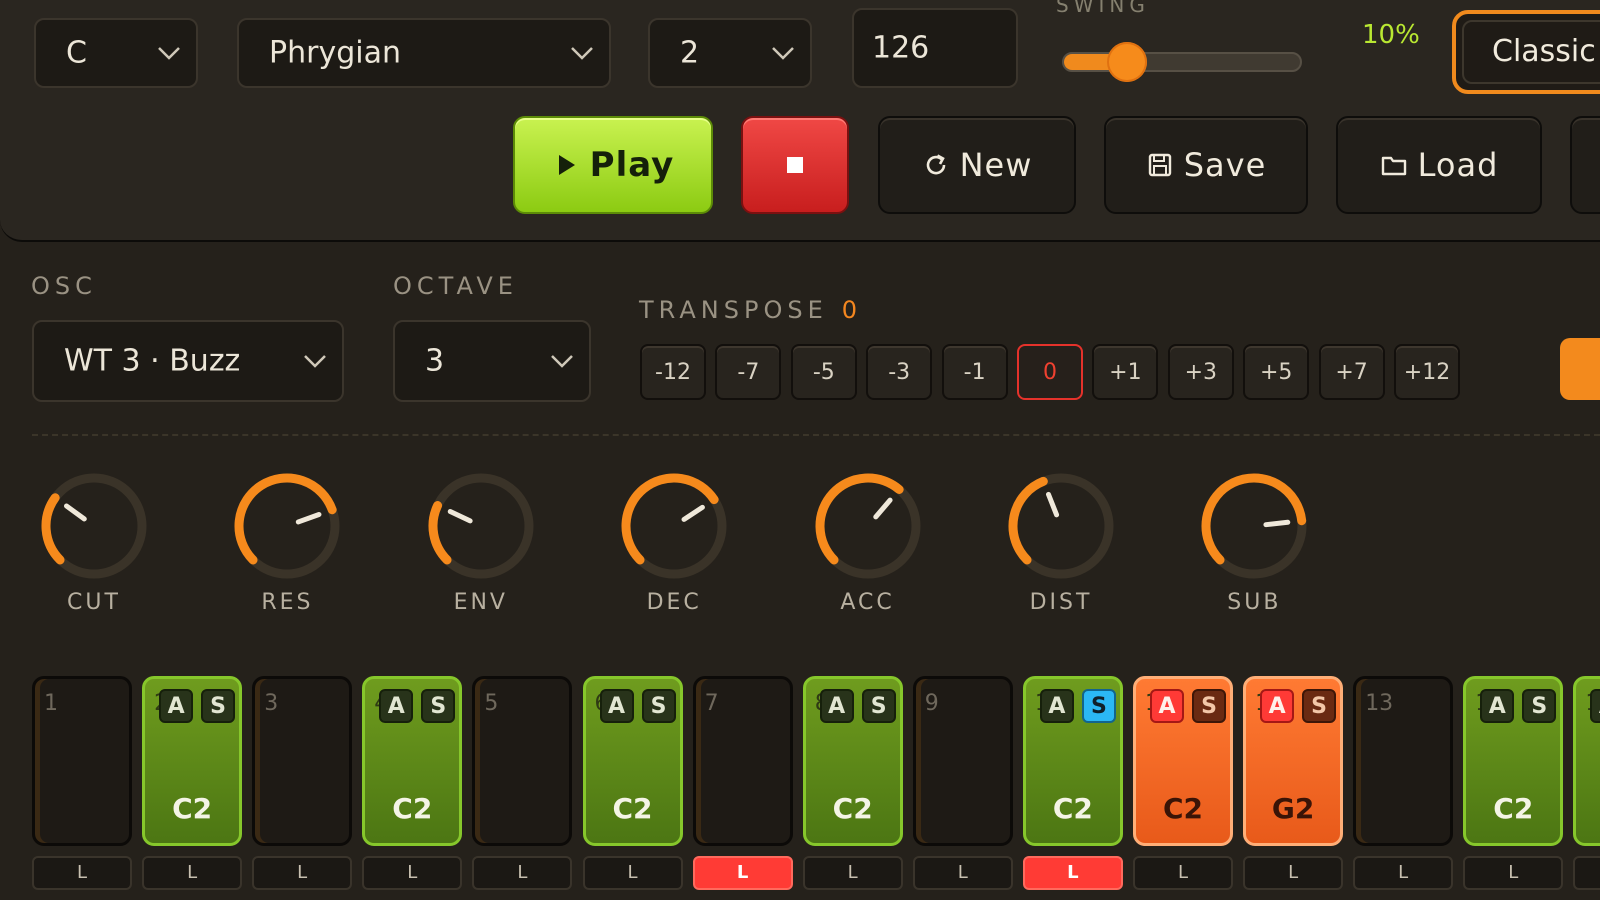  What do you see at coordinates (82, 761) in the screenshot?
I see `sequencer-step: 1` at bounding box center [82, 761].